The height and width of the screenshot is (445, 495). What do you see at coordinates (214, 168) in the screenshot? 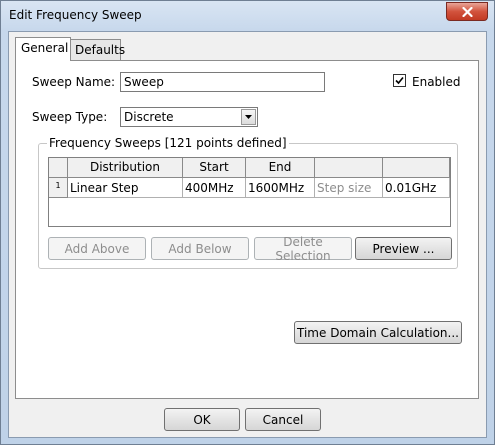
I see `column-header-start: Start` at bounding box center [214, 168].